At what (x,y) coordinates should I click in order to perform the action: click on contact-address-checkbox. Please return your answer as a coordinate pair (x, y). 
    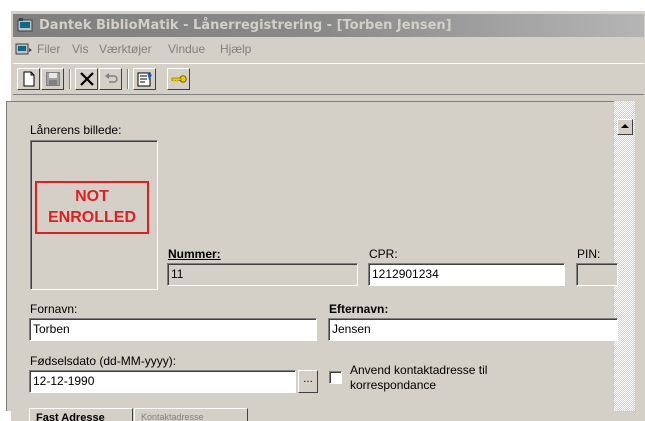
    Looking at the image, I should click on (335, 377).